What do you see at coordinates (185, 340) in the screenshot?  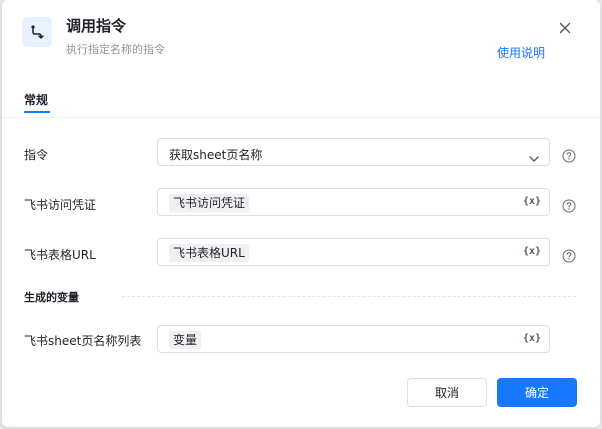 I see `output-variable-chip: 变量` at bounding box center [185, 340].